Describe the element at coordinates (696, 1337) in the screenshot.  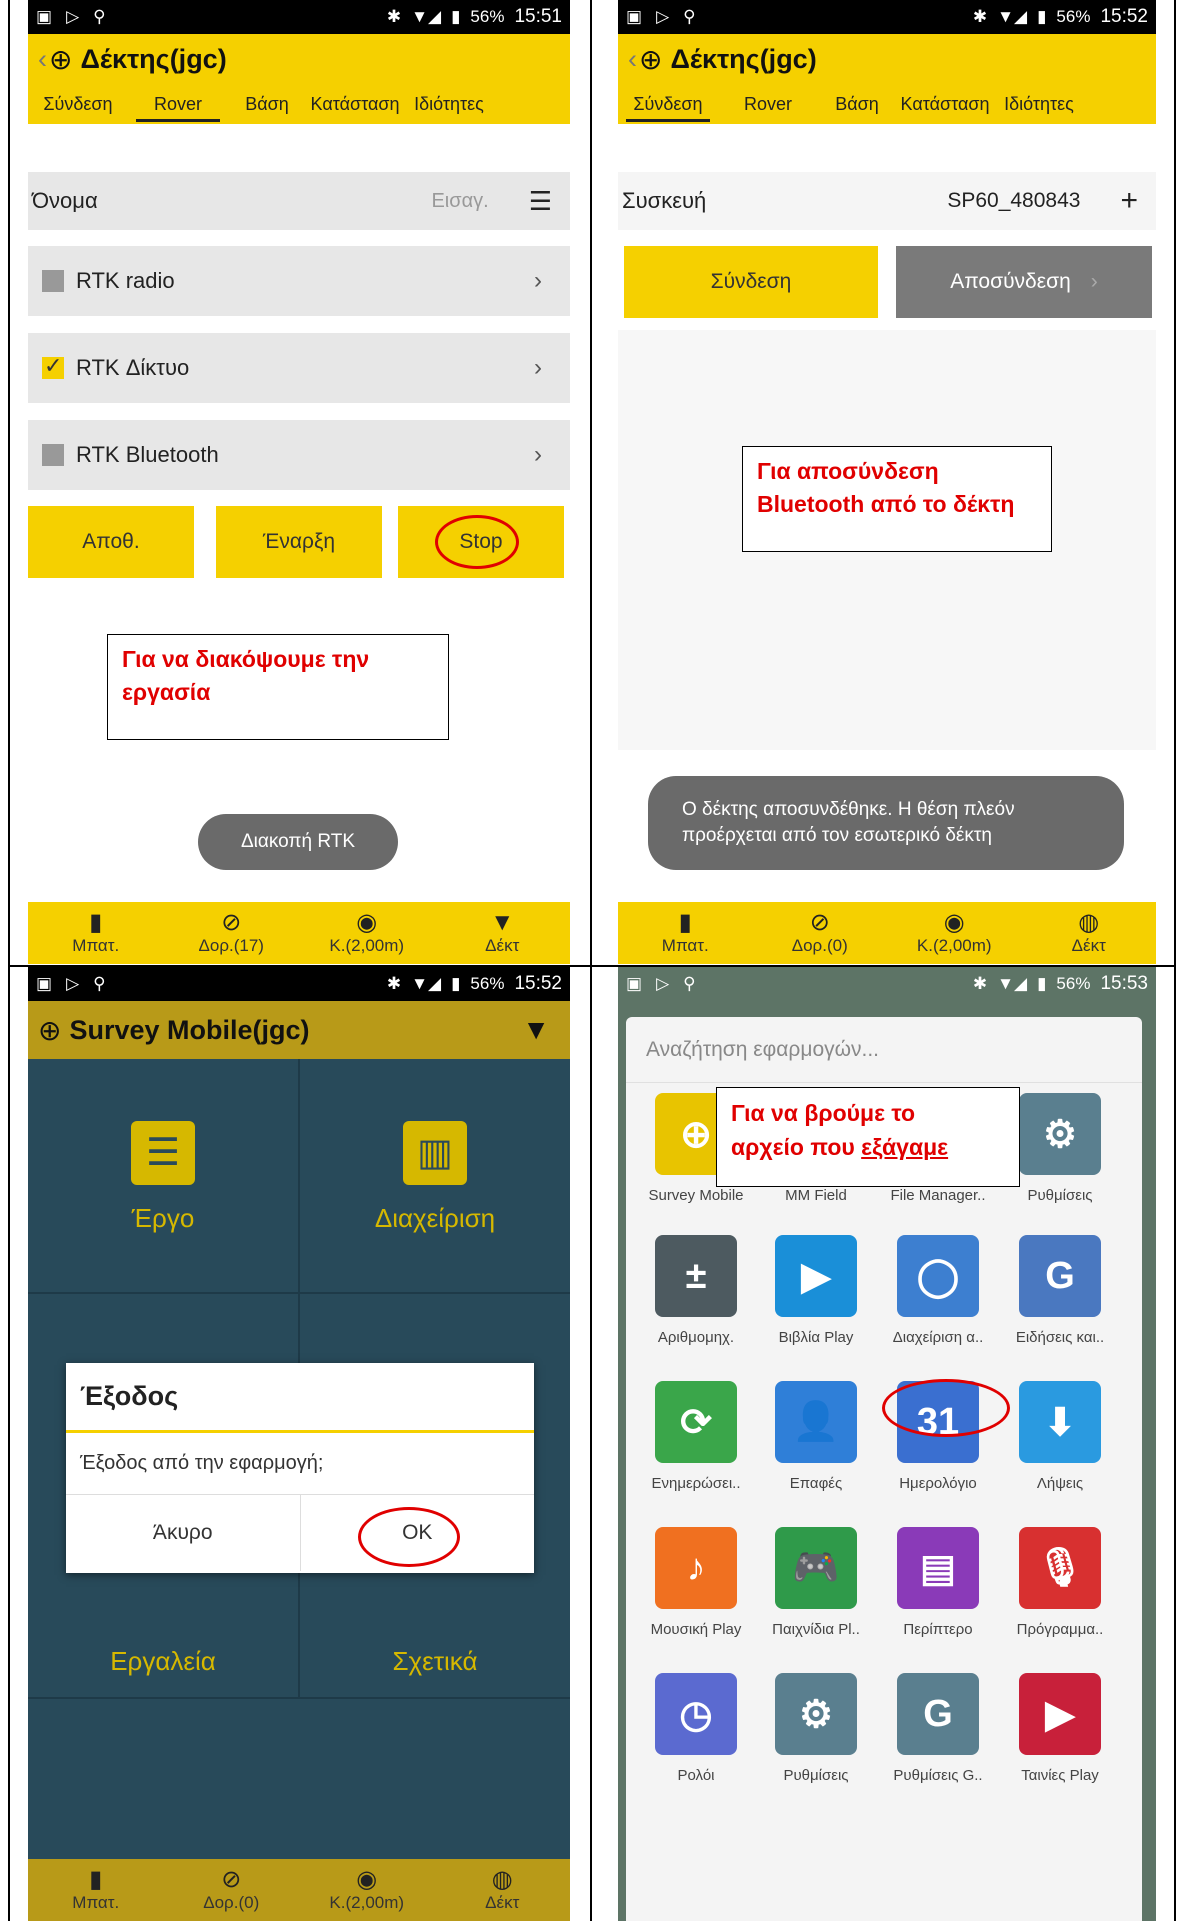
I see `app-label: Αριθμομηχ.` at that location.